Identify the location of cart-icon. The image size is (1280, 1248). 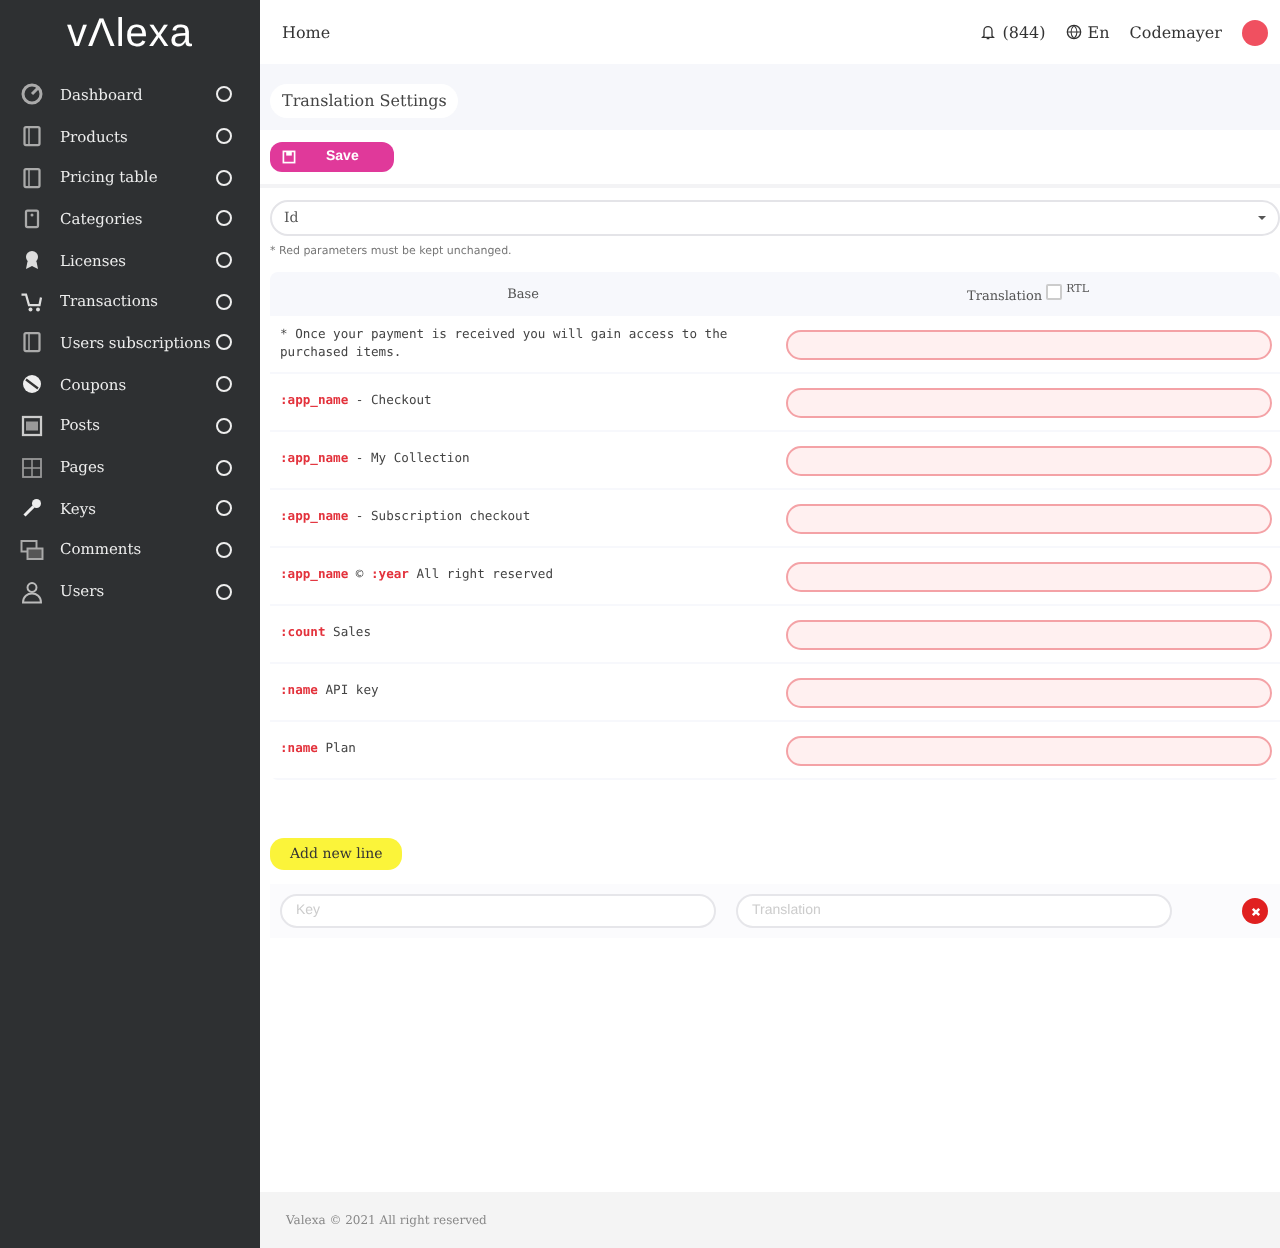
(32, 301).